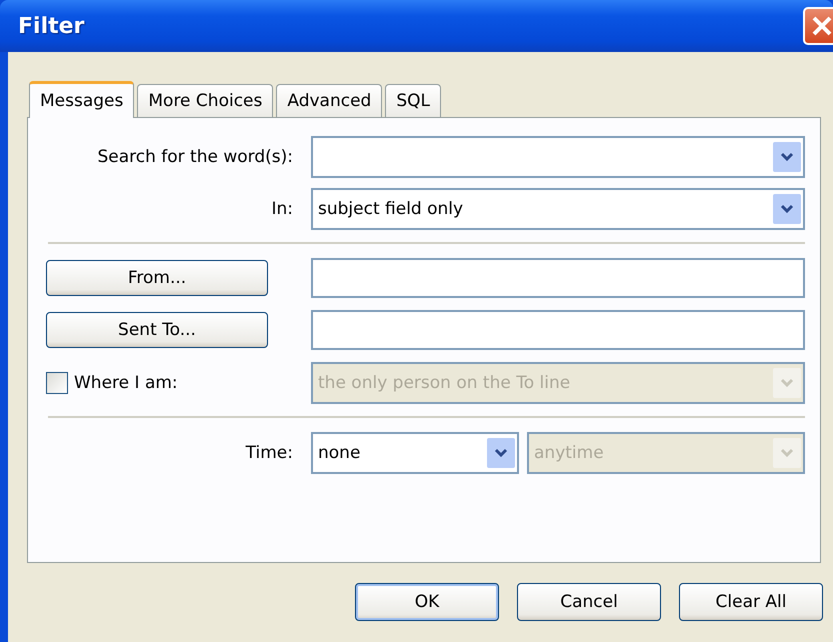 This screenshot has width=833, height=642. I want to click on combo-value: the only person on the To line, so click(444, 383).